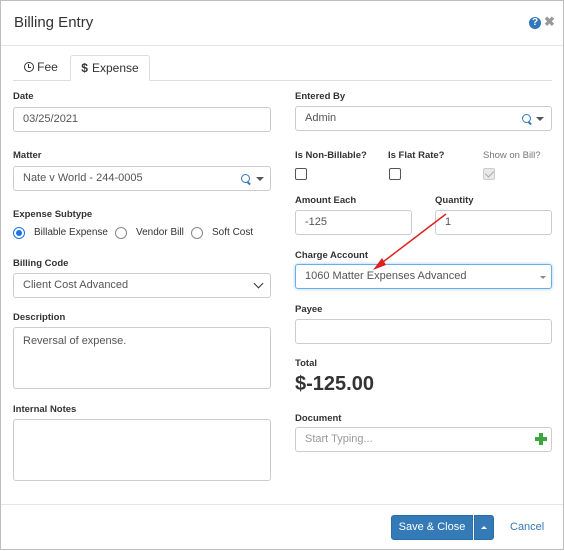  What do you see at coordinates (432, 527) in the screenshot?
I see `save-close-button: Save & Close` at bounding box center [432, 527].